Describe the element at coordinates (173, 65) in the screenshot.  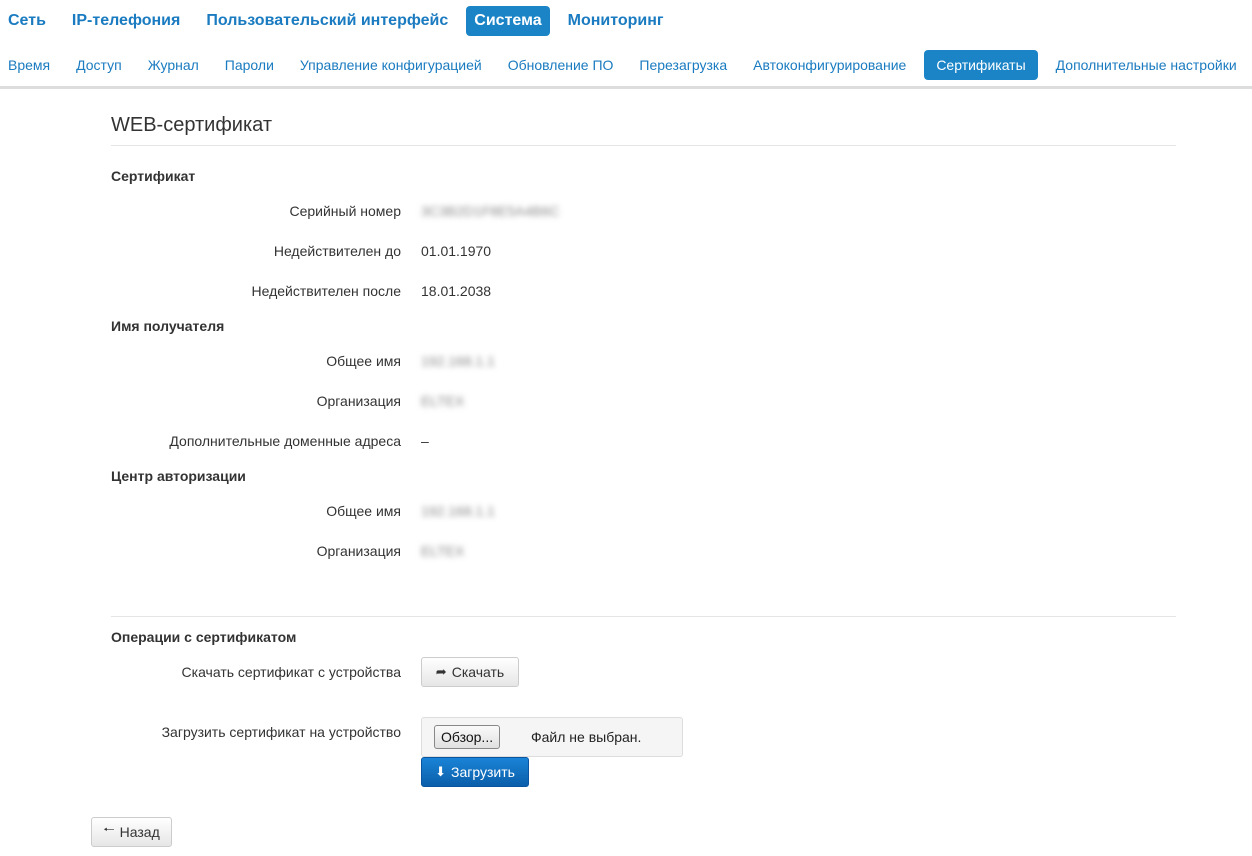
I see `sub-nav-log: Журнал` at that location.